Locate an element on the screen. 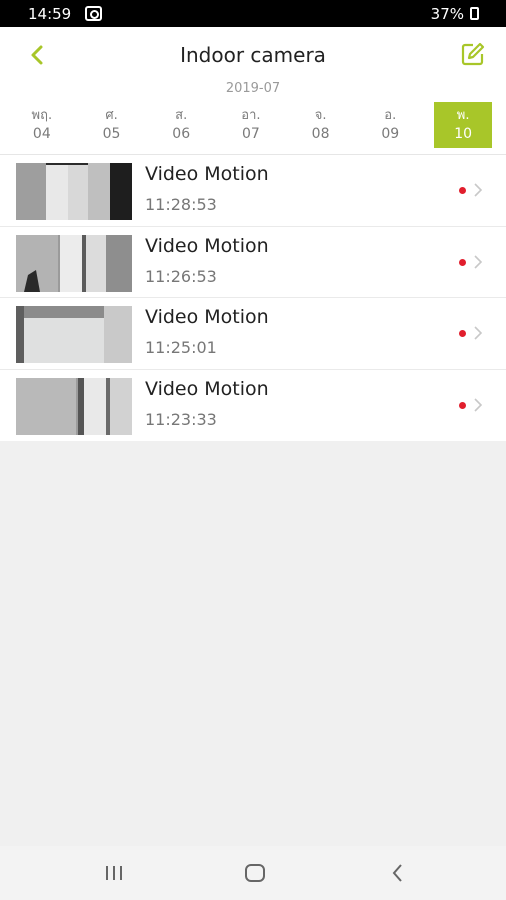 The height and width of the screenshot is (900, 506). day-abbr: อ. is located at coordinates (390, 115).